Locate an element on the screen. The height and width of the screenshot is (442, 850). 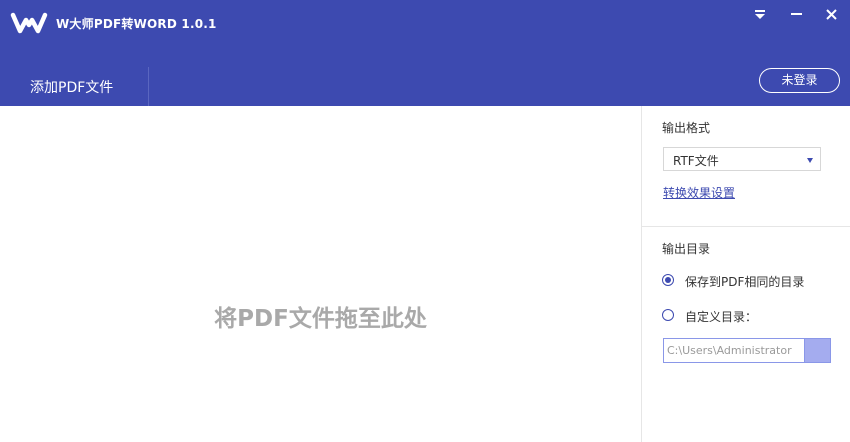
add-pdf-button: 添加PDF文件 is located at coordinates (74, 86).